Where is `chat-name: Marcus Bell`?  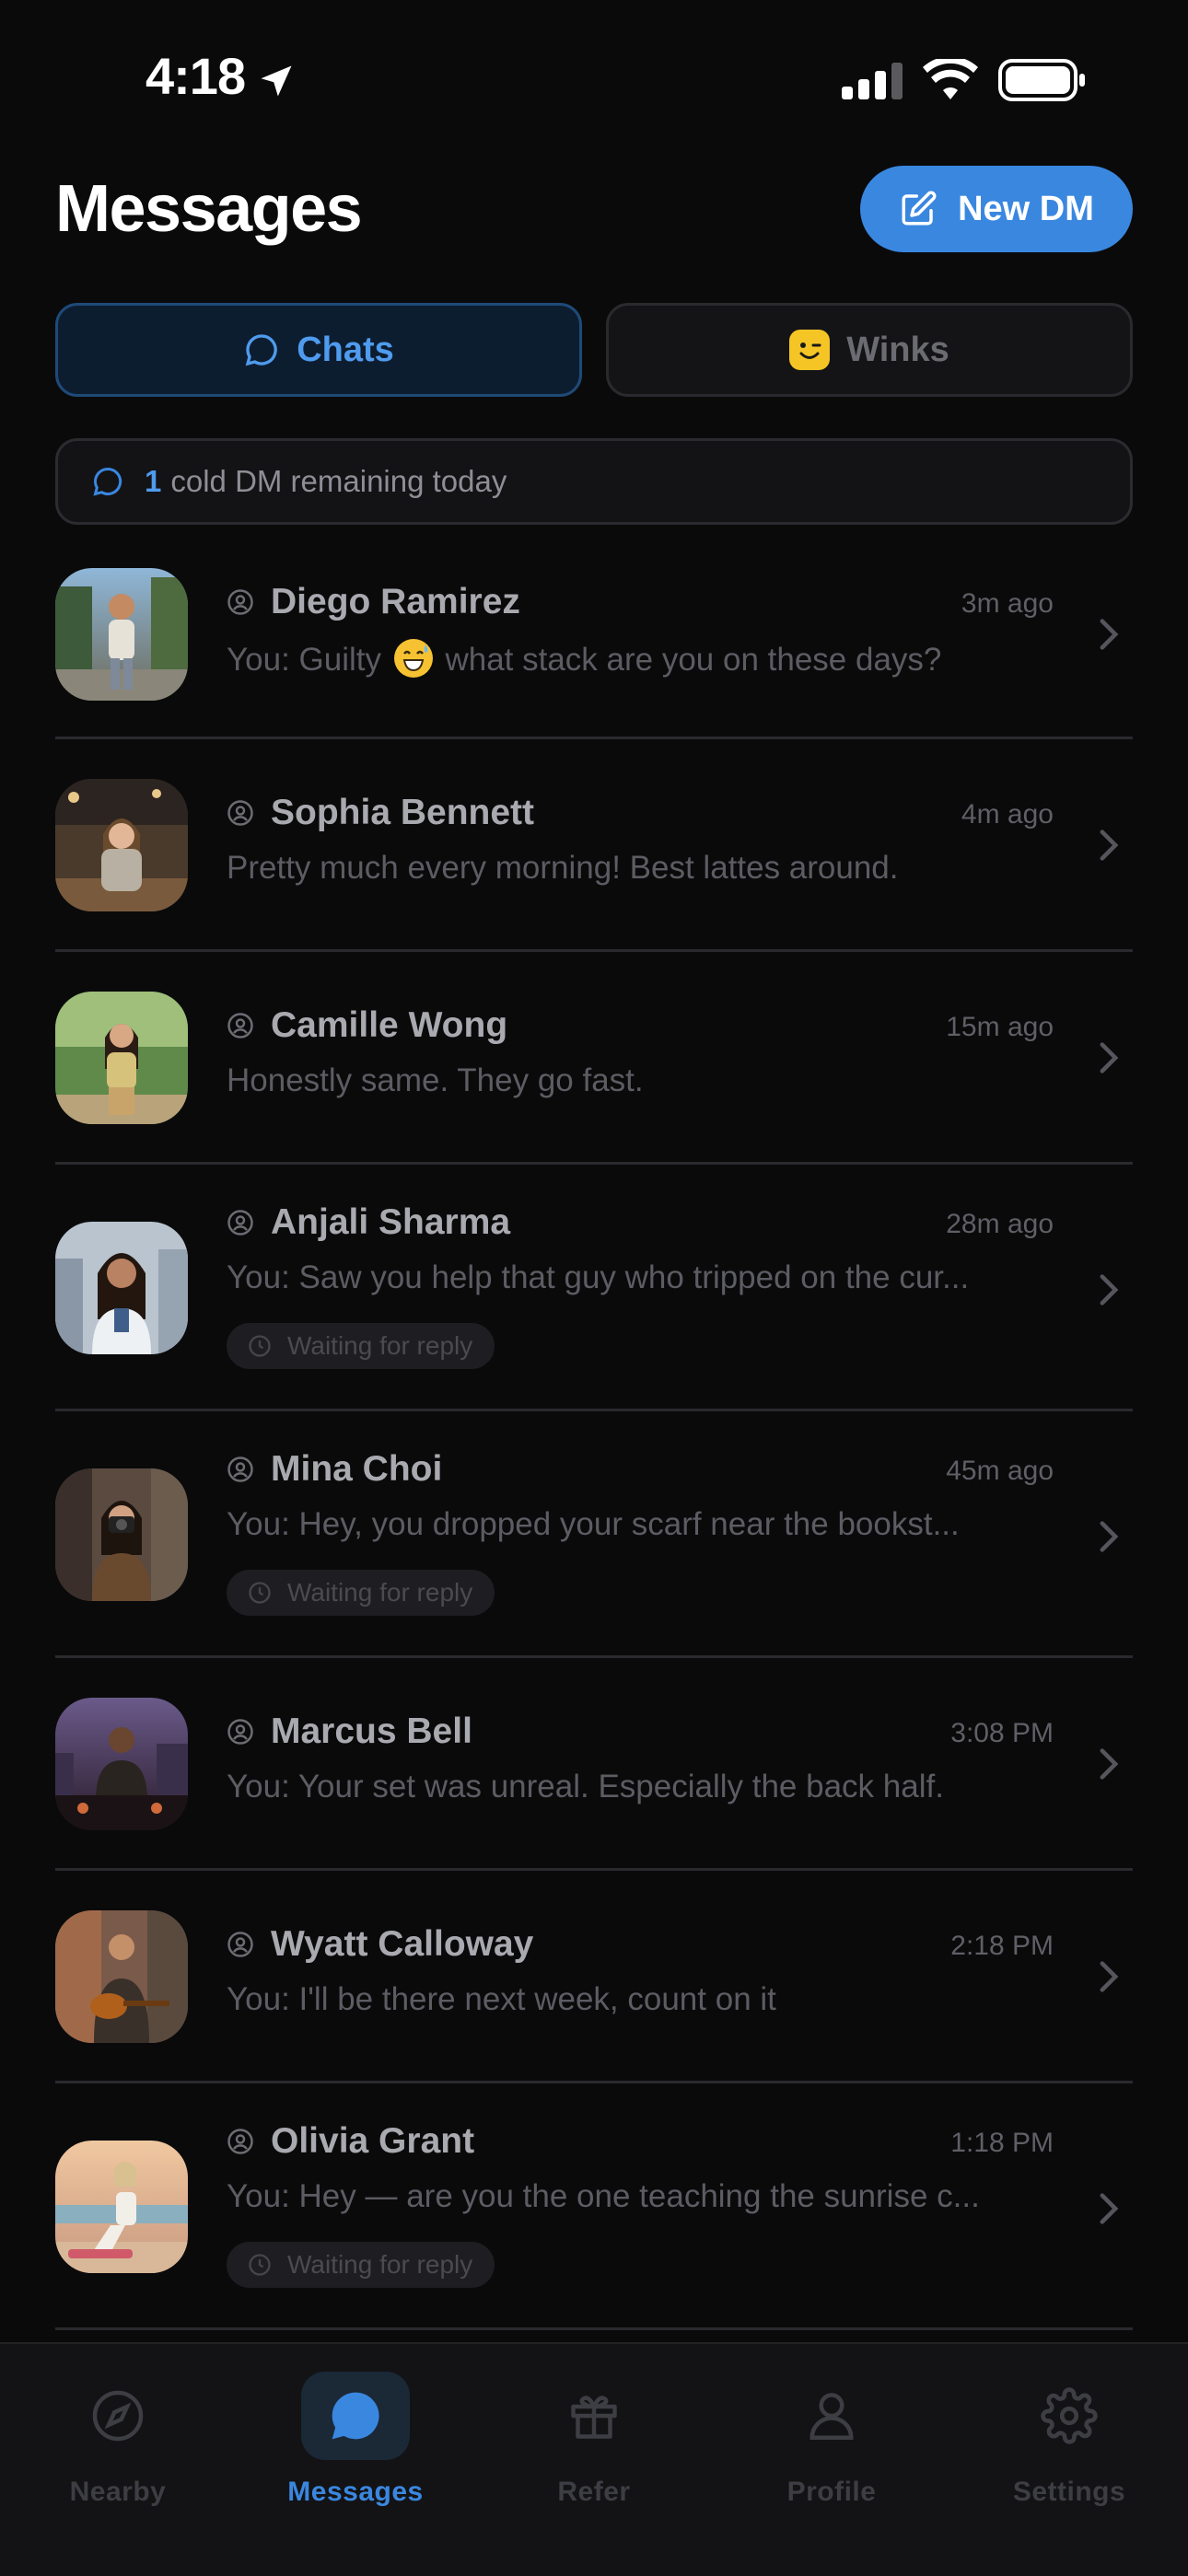 chat-name: Marcus Bell is located at coordinates (371, 1731).